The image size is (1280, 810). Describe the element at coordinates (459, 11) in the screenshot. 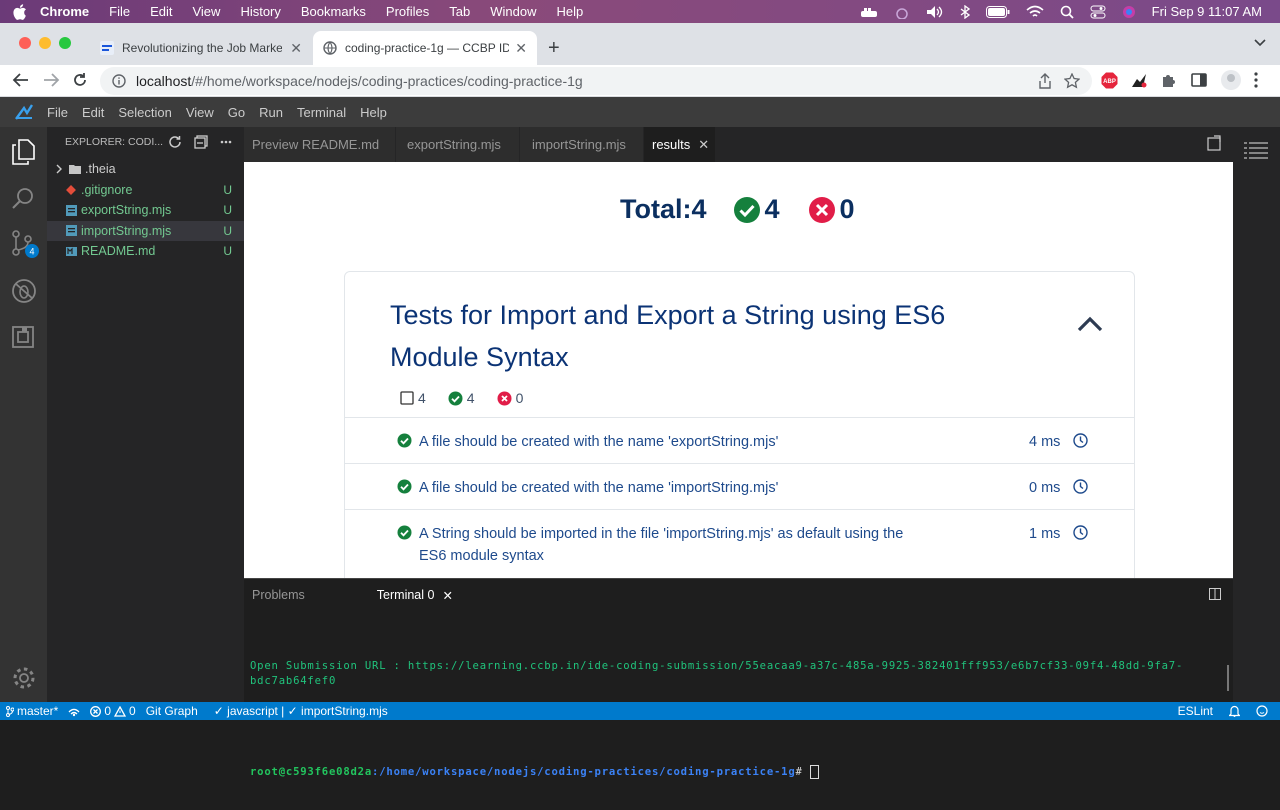

I see `mac-menu-tab: Tab` at that location.